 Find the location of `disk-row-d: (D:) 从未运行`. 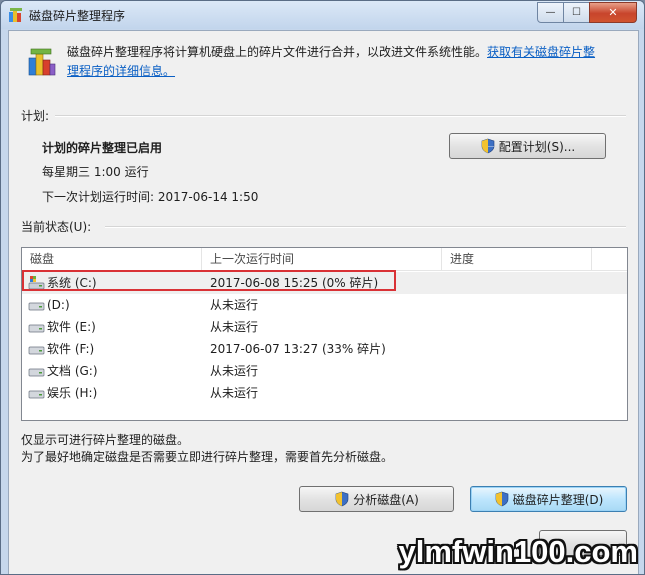

disk-row-d: (D:) 从未运行 is located at coordinates (324, 305).